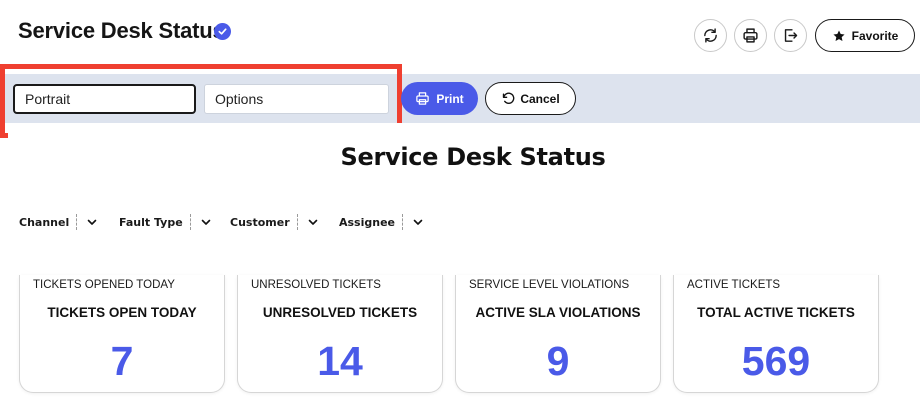  I want to click on report-title: Service Desk Status, so click(473, 157).